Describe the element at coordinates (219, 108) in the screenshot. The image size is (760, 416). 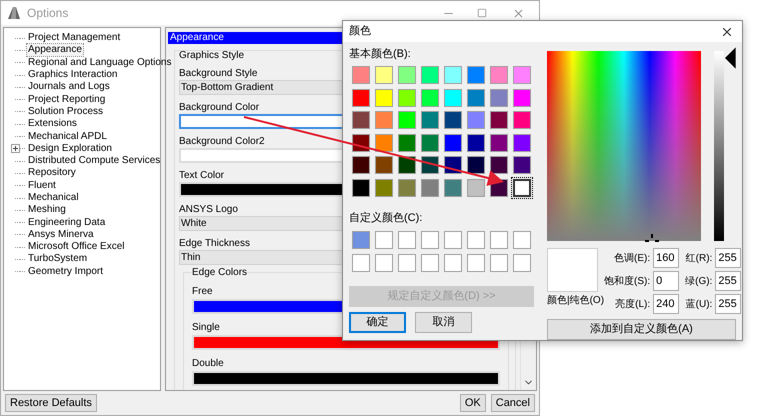
I see `field-label: Background Color` at that location.